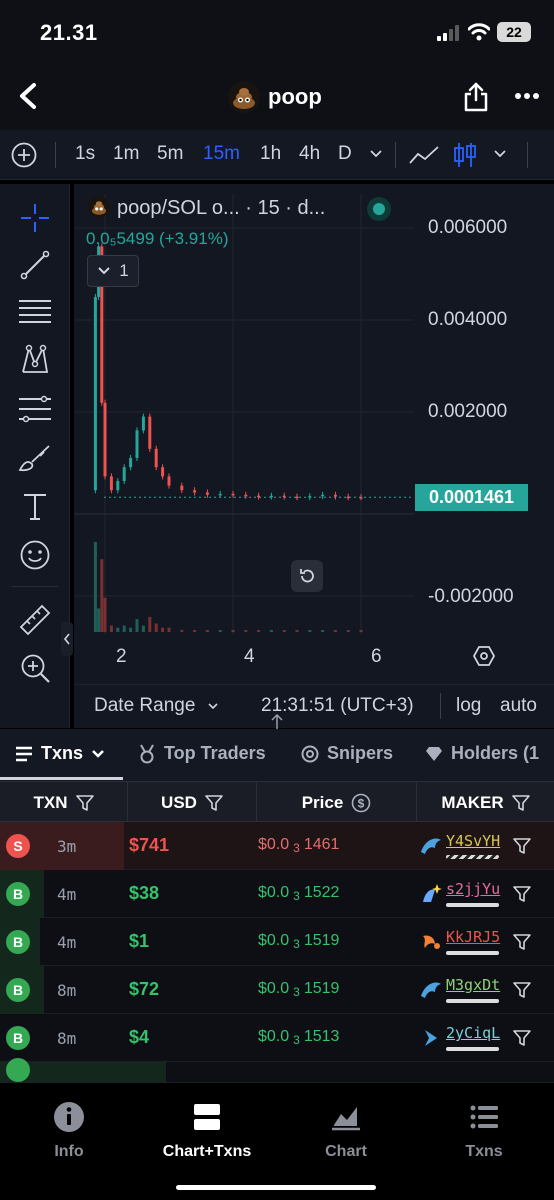 Image resolution: width=554 pixels, height=1200 pixels. I want to click on timeframe-1m: 1m, so click(126, 154).